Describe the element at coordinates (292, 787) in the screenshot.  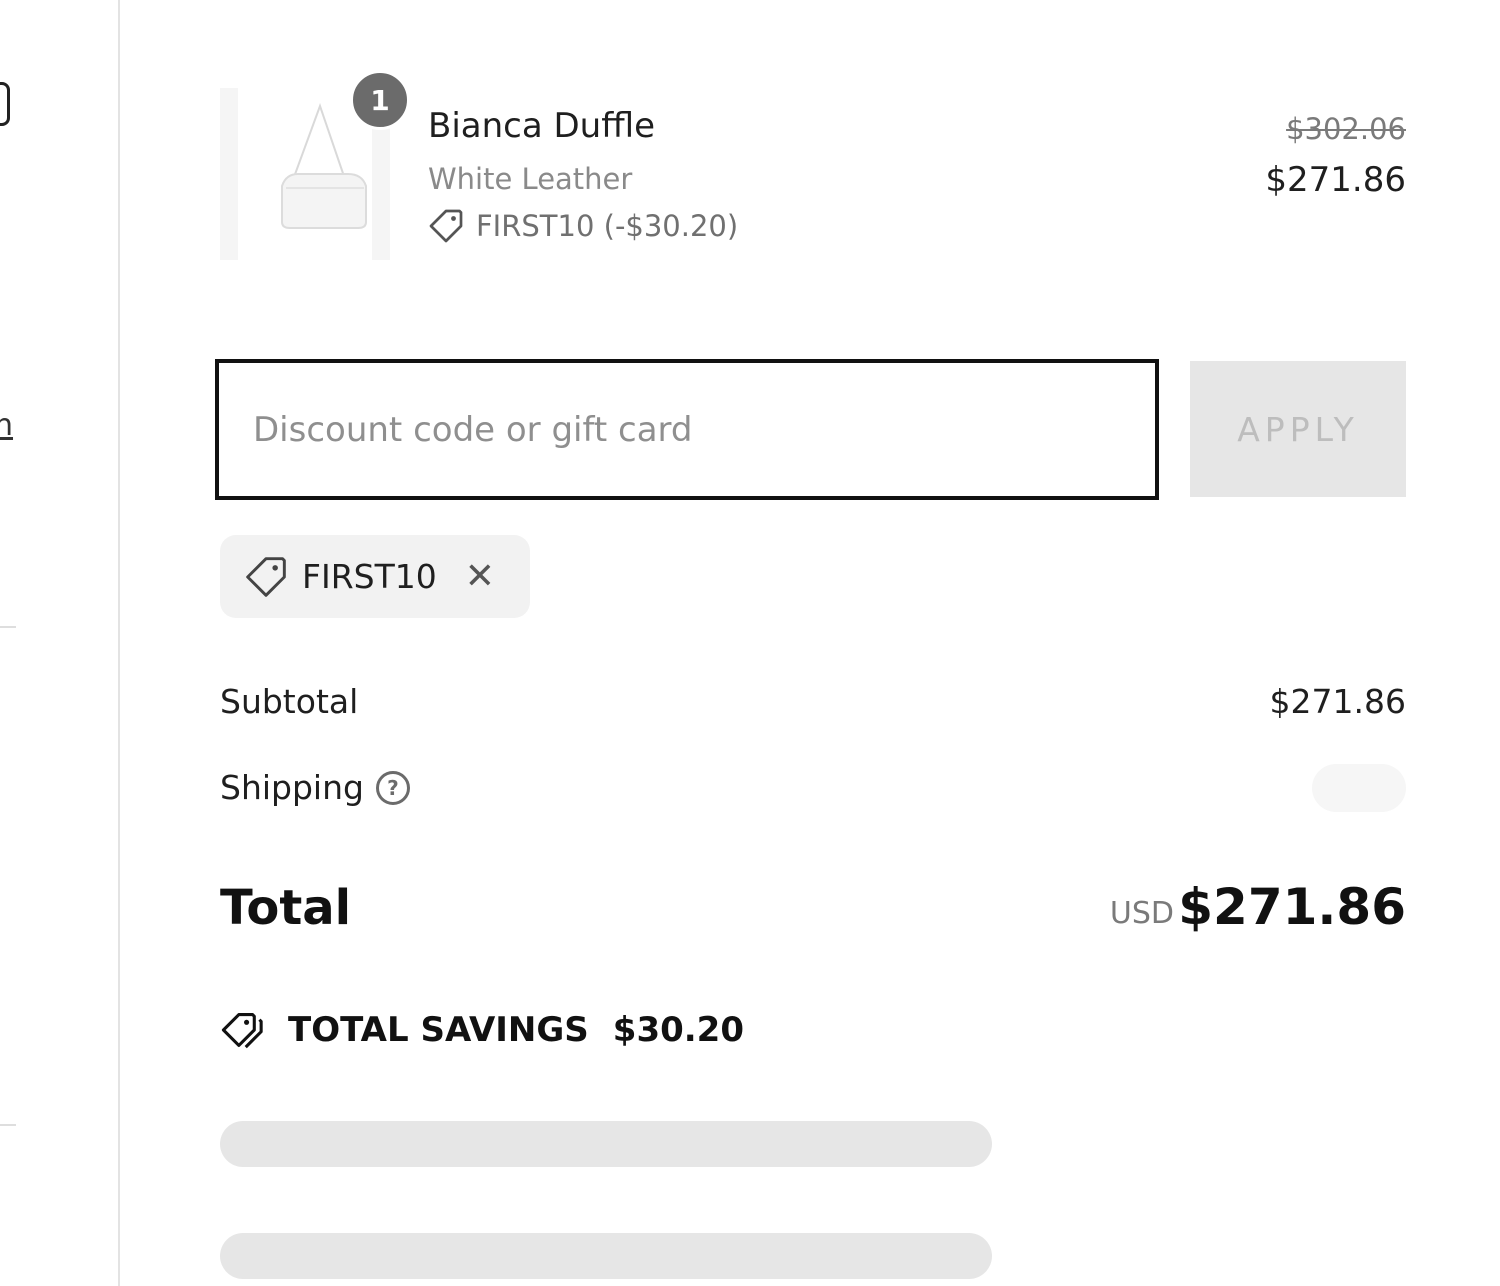
I see `shipping-label: Shipping` at that location.